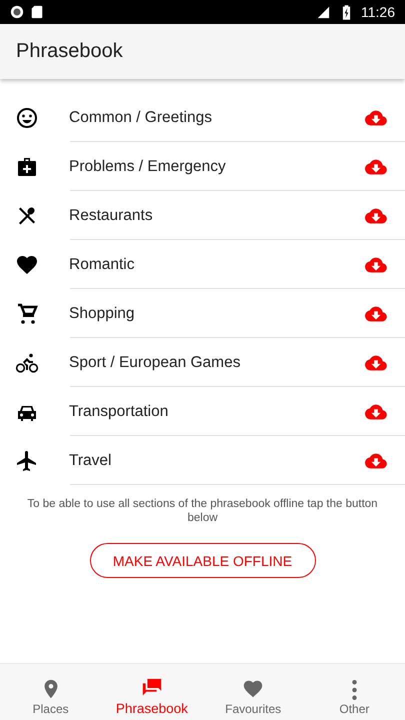 Image resolution: width=405 pixels, height=720 pixels. I want to click on section-item: Romantic, so click(202, 264).